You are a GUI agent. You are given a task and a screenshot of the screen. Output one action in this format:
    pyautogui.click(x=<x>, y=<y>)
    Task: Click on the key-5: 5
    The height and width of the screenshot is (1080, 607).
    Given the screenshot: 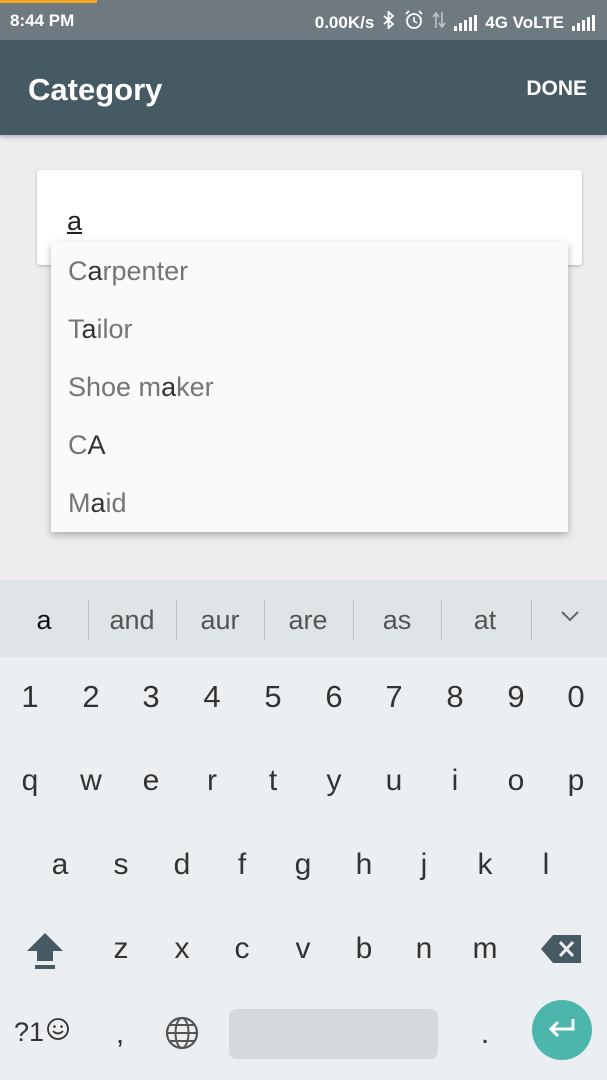 What is the action you would take?
    pyautogui.click(x=273, y=697)
    